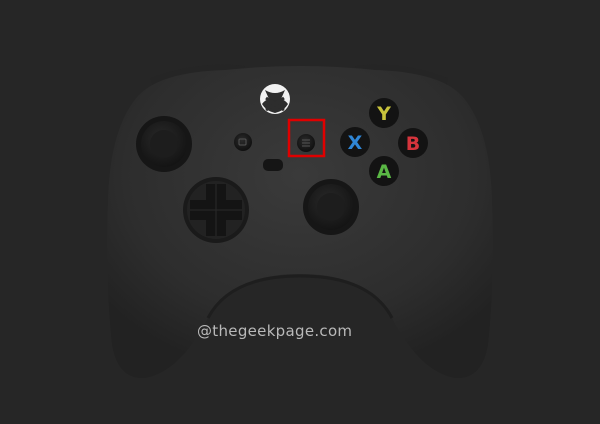  I want to click on share-button, so click(273, 165).